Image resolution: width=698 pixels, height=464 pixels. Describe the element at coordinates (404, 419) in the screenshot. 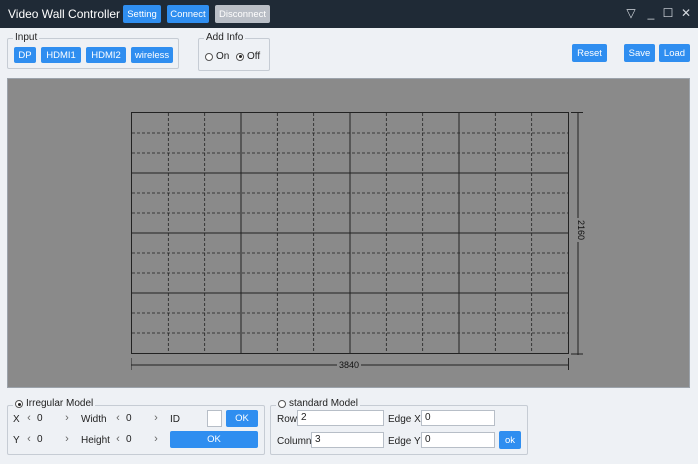

I see `edge-x-label: Edge X` at that location.